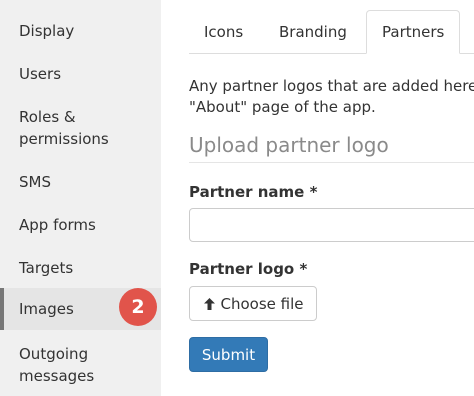 This screenshot has width=474, height=396. Describe the element at coordinates (46, 309) in the screenshot. I see `sidebar-item-label: Images` at that location.